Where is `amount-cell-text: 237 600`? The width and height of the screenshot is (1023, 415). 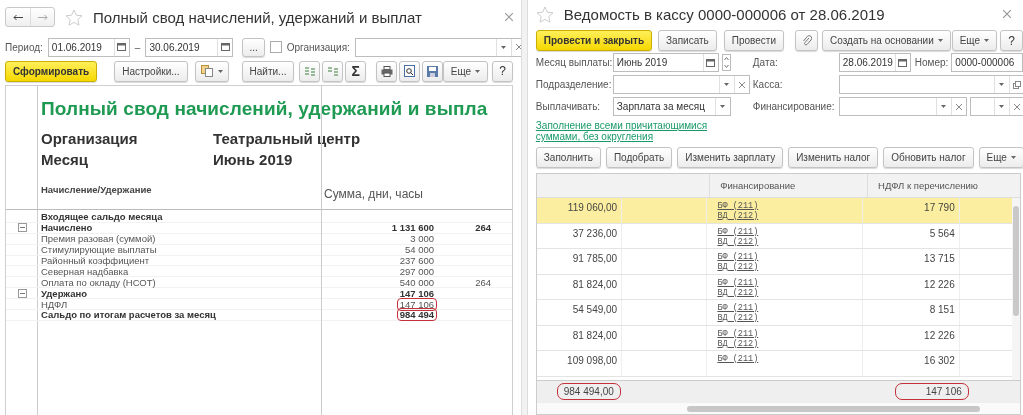
amount-cell-text: 237 600 is located at coordinates (416, 260).